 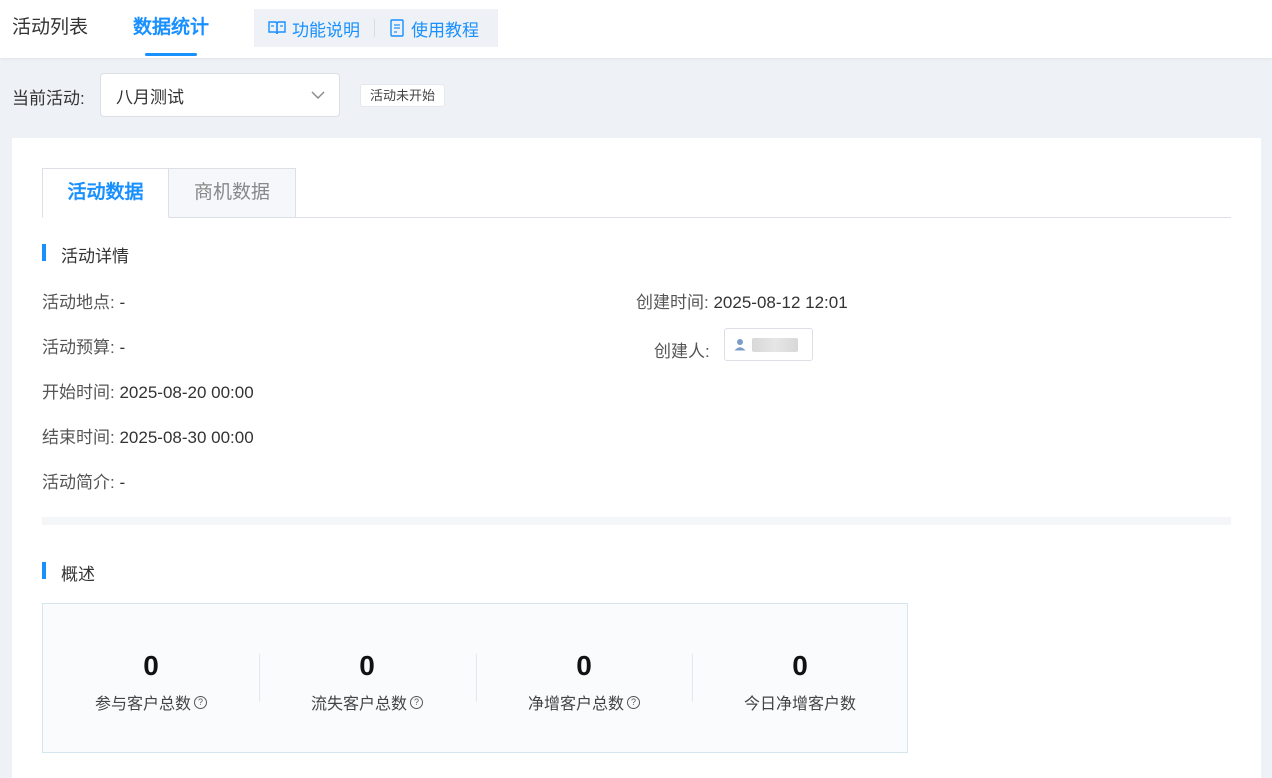 What do you see at coordinates (775, 344) in the screenshot?
I see `creator-name-redacted` at bounding box center [775, 344].